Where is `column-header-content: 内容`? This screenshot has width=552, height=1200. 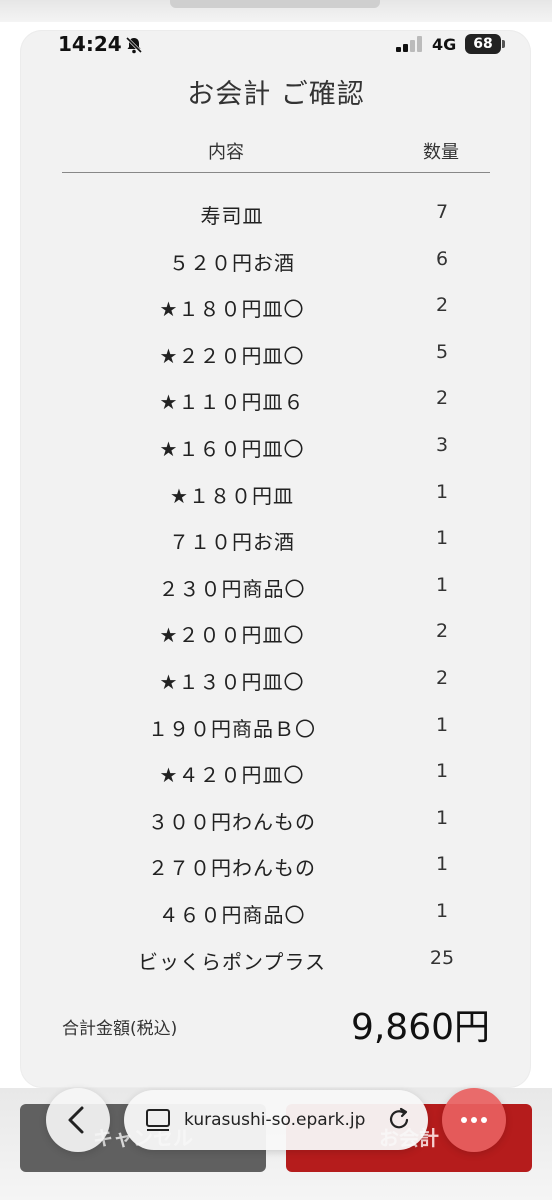
column-header-content: 内容 is located at coordinates (226, 152).